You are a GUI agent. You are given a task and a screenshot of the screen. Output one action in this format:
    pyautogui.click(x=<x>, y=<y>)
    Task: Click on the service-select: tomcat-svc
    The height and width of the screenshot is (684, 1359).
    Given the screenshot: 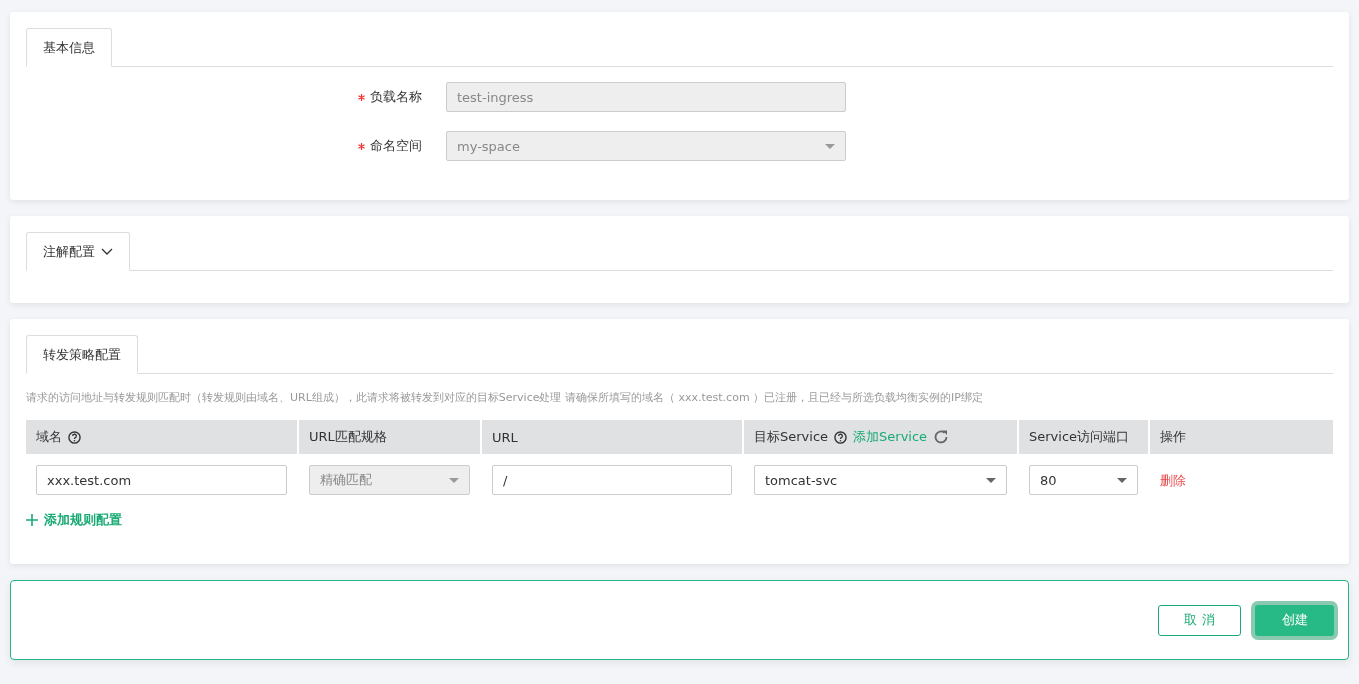 What is the action you would take?
    pyautogui.click(x=880, y=480)
    